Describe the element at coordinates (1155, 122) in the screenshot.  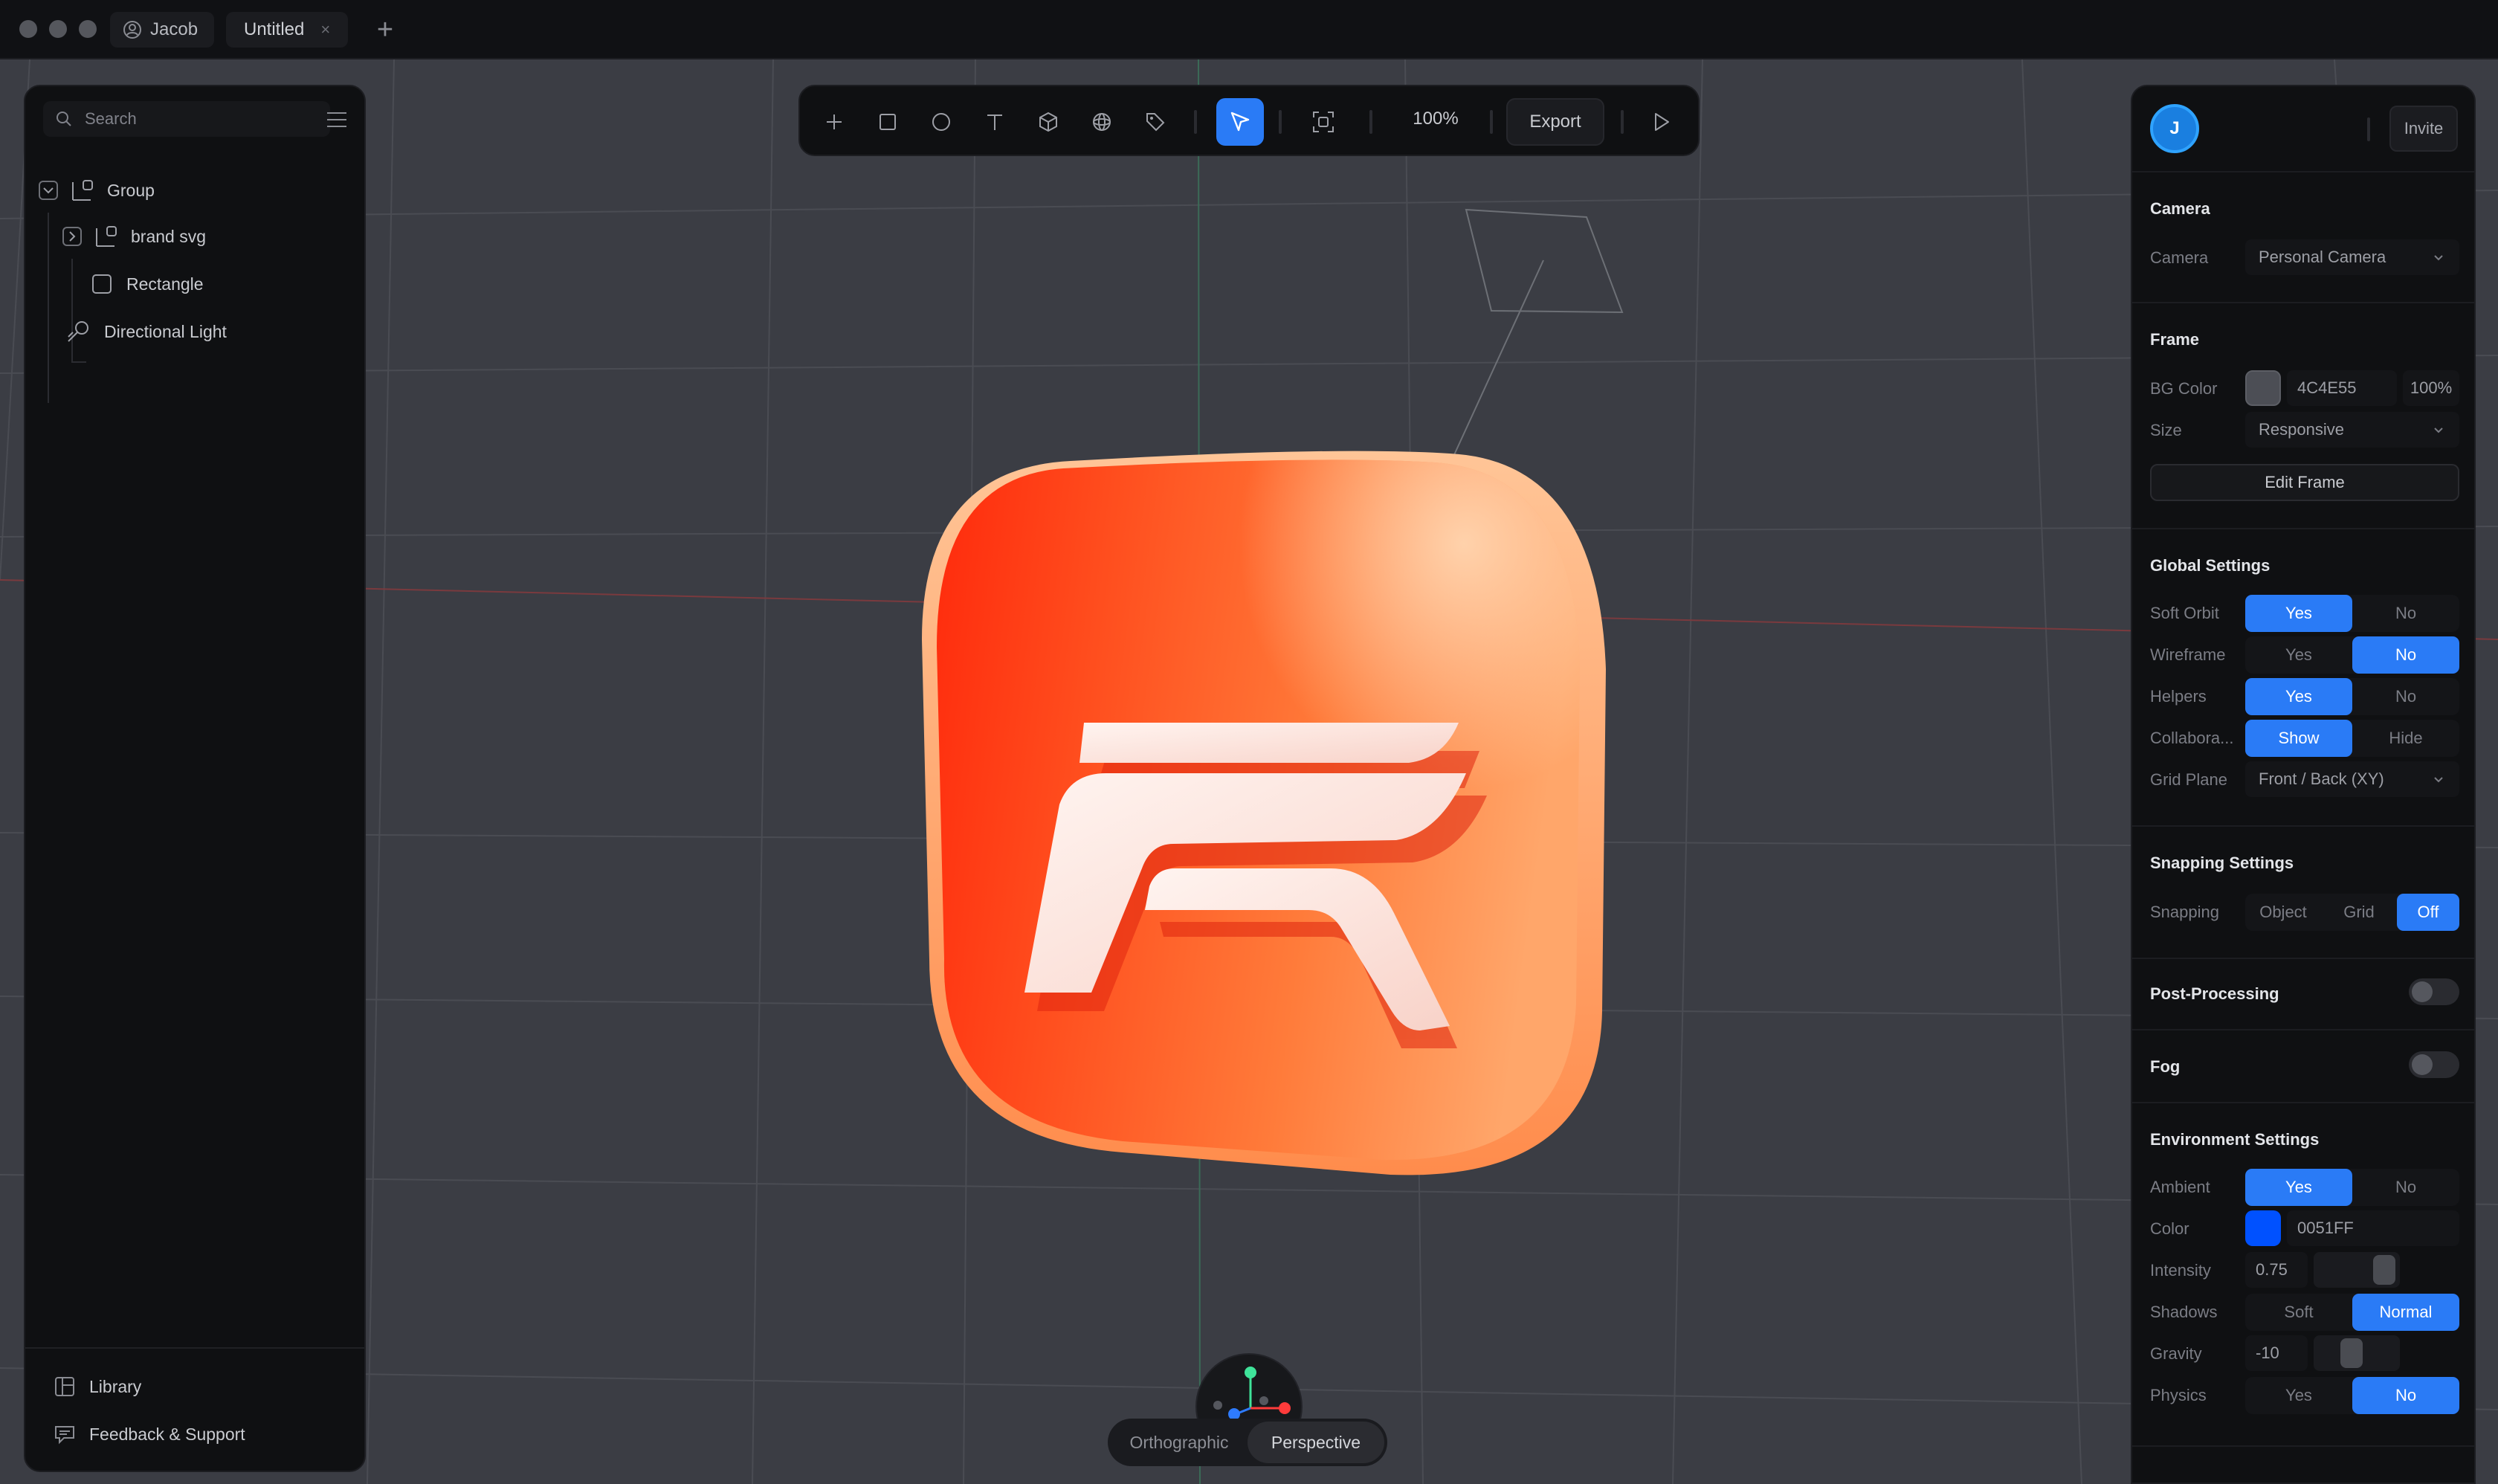
I see `tag-tool` at that location.